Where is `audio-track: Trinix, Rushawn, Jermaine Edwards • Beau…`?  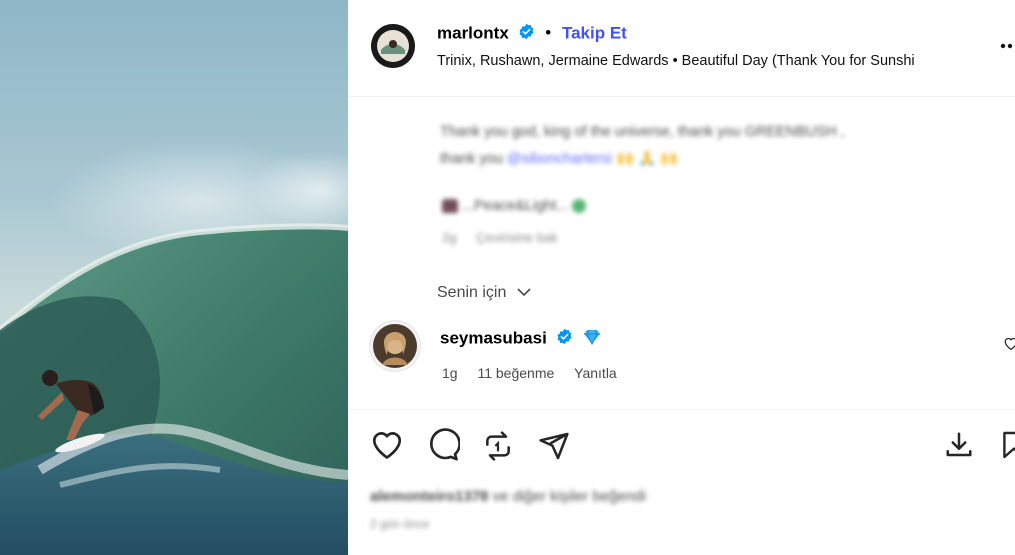 audio-track: Trinix, Rushawn, Jermaine Edwards • Beau… is located at coordinates (717, 61).